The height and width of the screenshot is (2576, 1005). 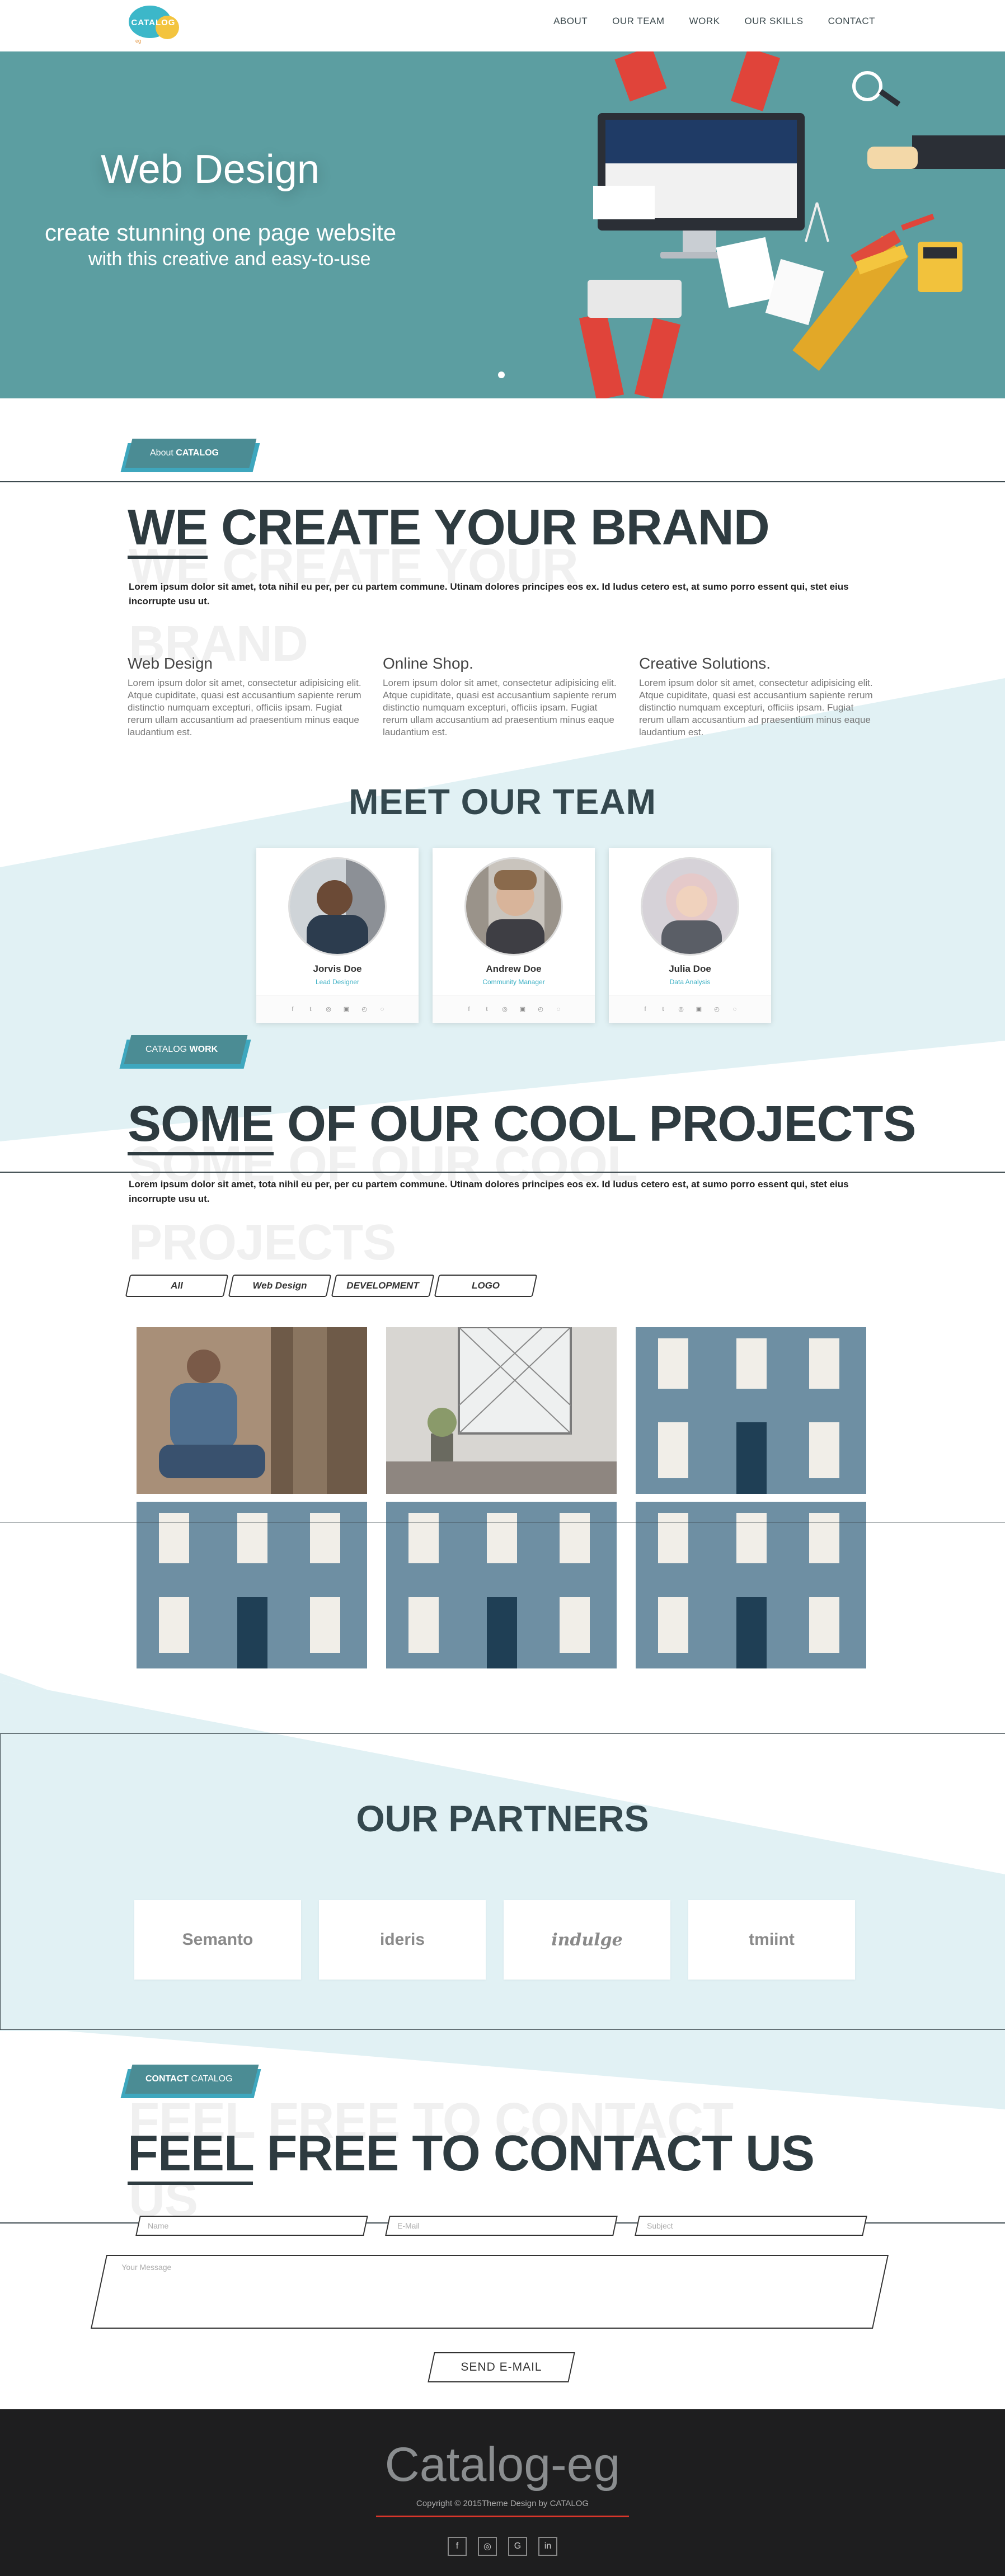 What do you see at coordinates (168, 529) in the screenshot?
I see `about-title-underlined: WE` at bounding box center [168, 529].